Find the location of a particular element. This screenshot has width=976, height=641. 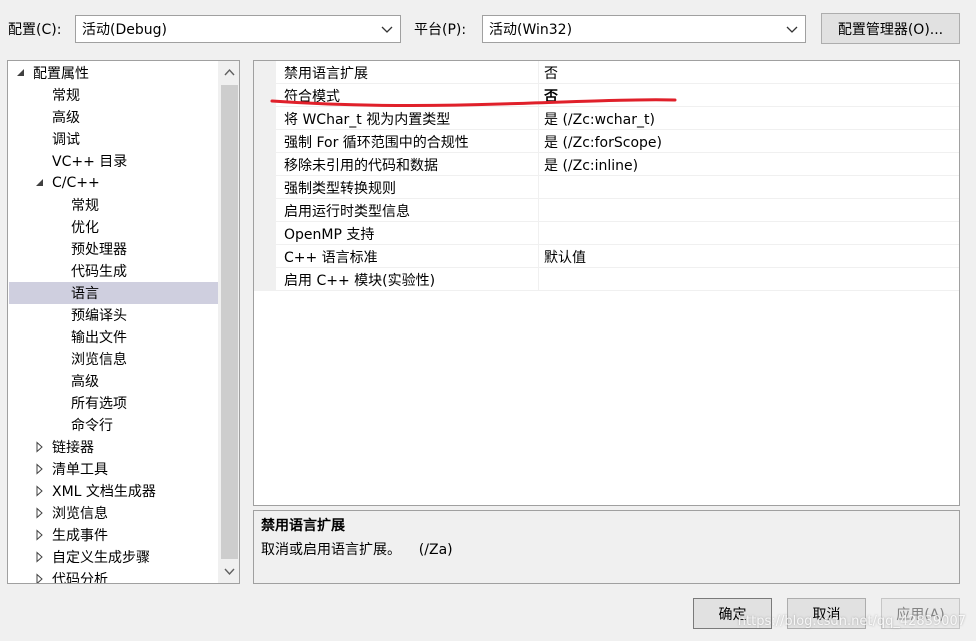

property-name: 移除未引用的代码和数据 is located at coordinates (361, 166).